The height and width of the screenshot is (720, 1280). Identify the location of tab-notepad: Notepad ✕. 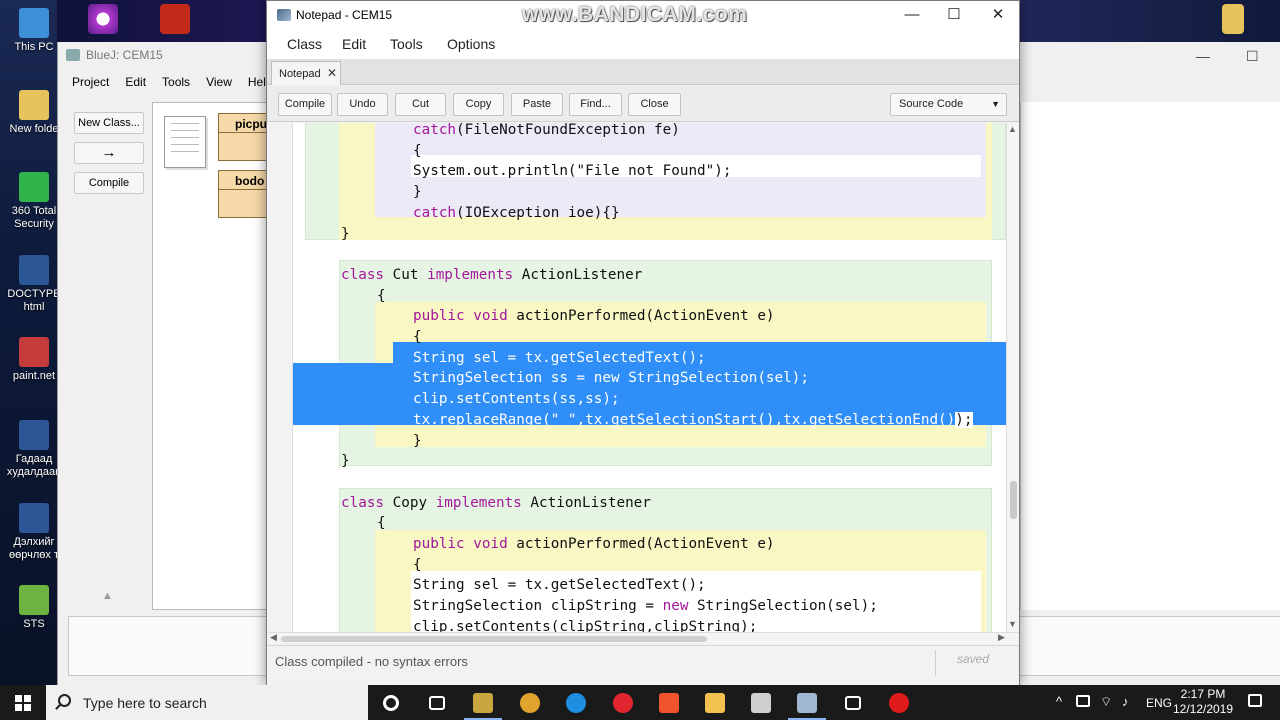
(306, 73).